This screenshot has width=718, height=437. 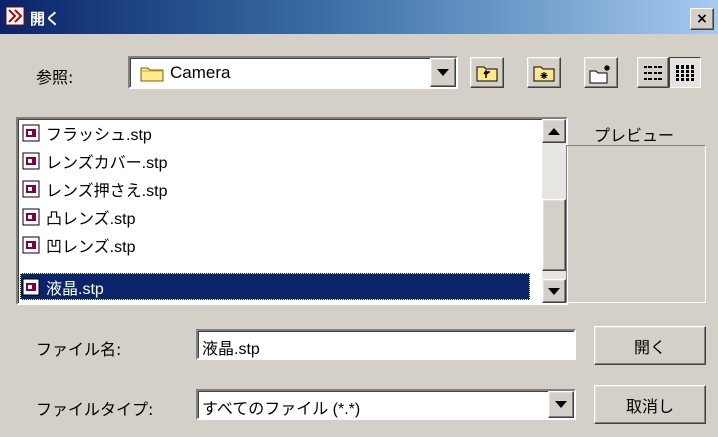 I want to click on filename-input: 液晶.stp, so click(x=386, y=344).